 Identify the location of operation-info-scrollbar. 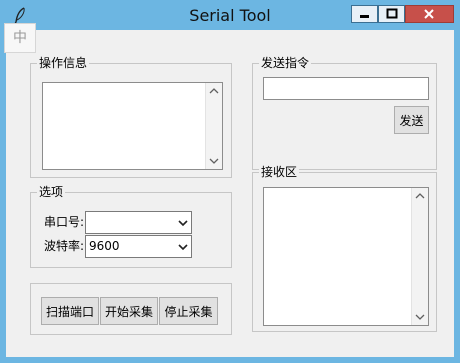
(213, 126).